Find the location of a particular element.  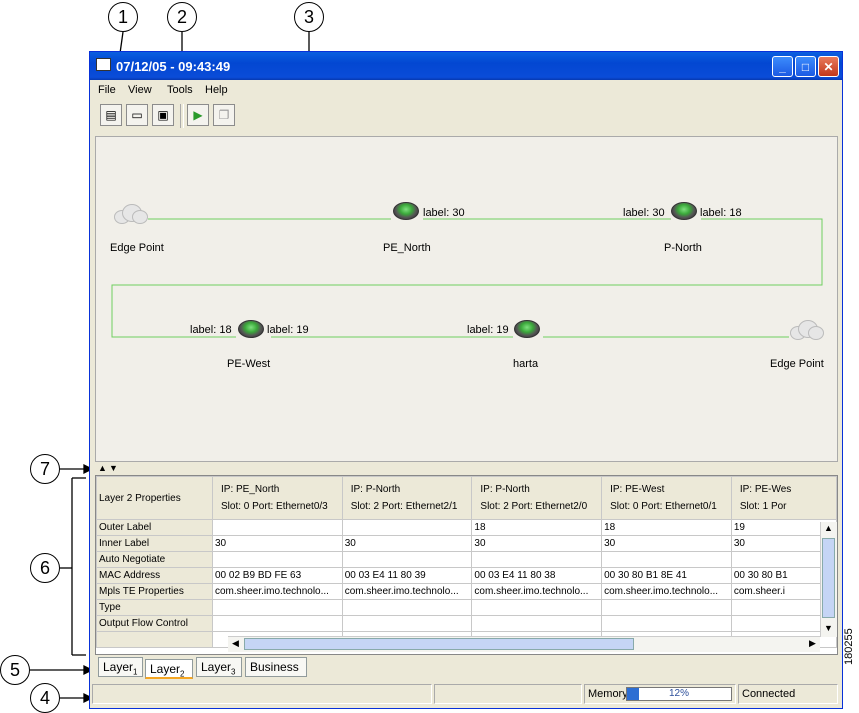

tab-business: Business is located at coordinates (276, 667).